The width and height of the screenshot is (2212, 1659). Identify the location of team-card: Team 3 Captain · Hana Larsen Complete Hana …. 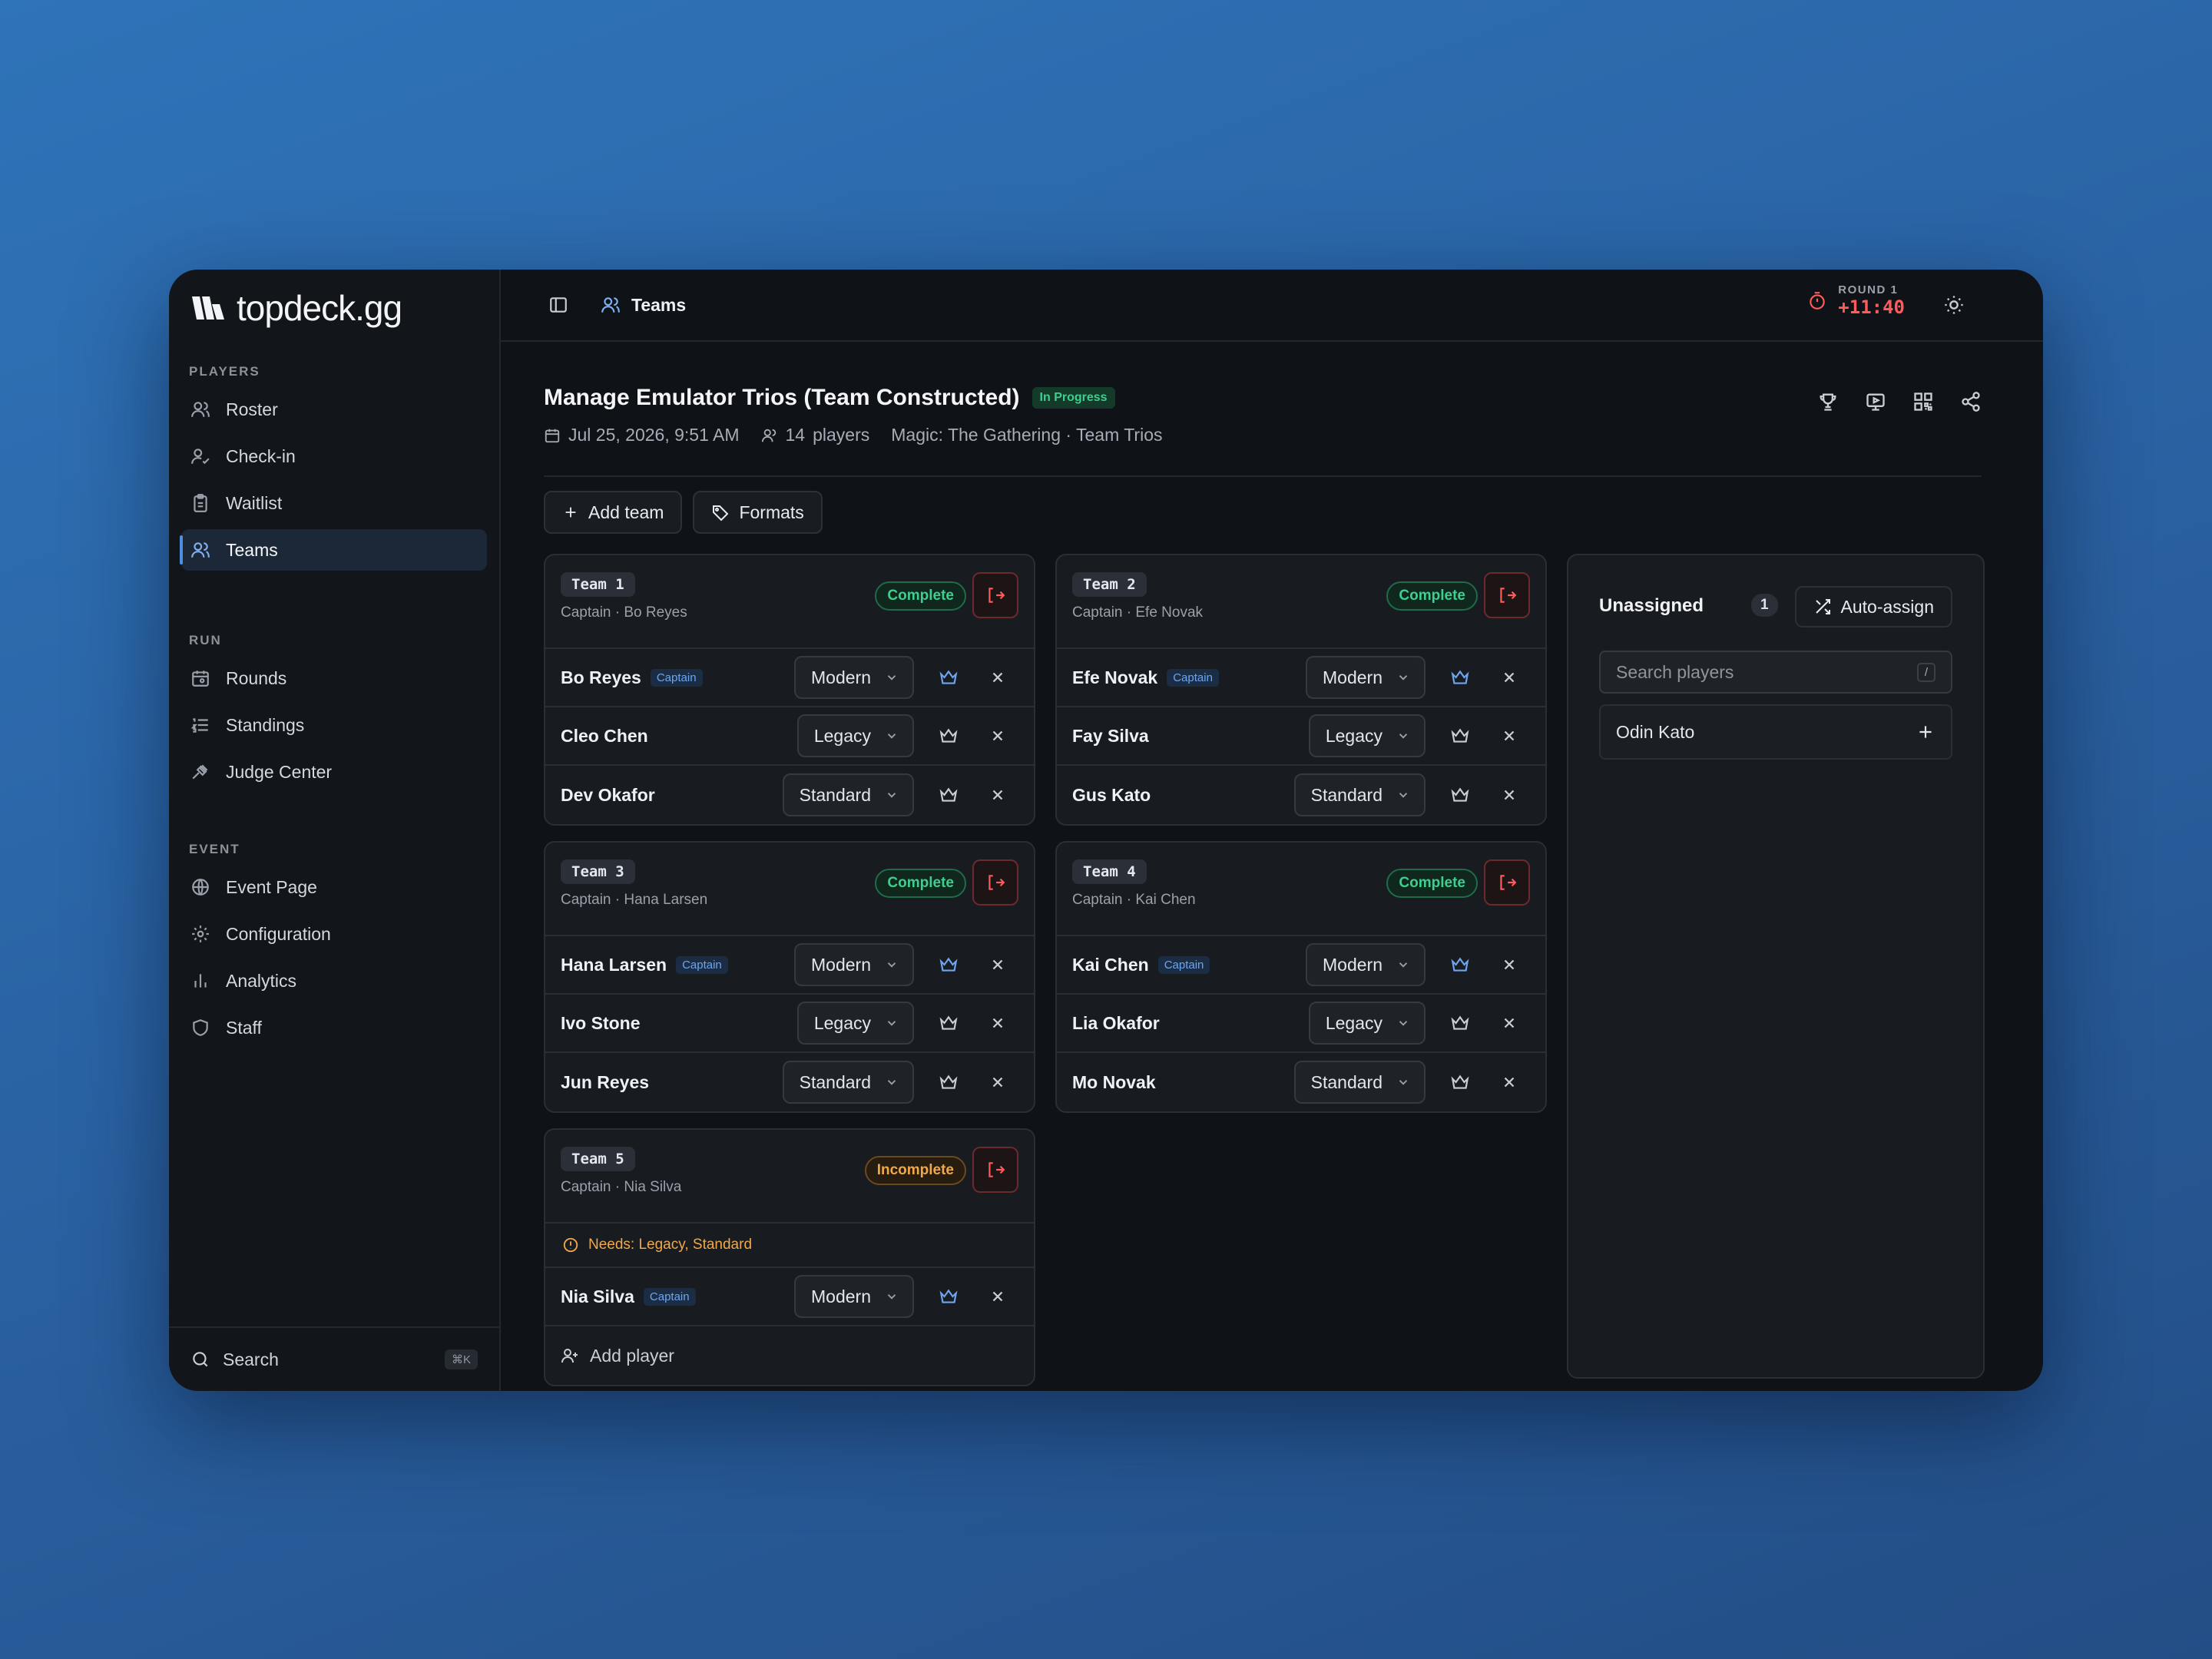
(789, 977).